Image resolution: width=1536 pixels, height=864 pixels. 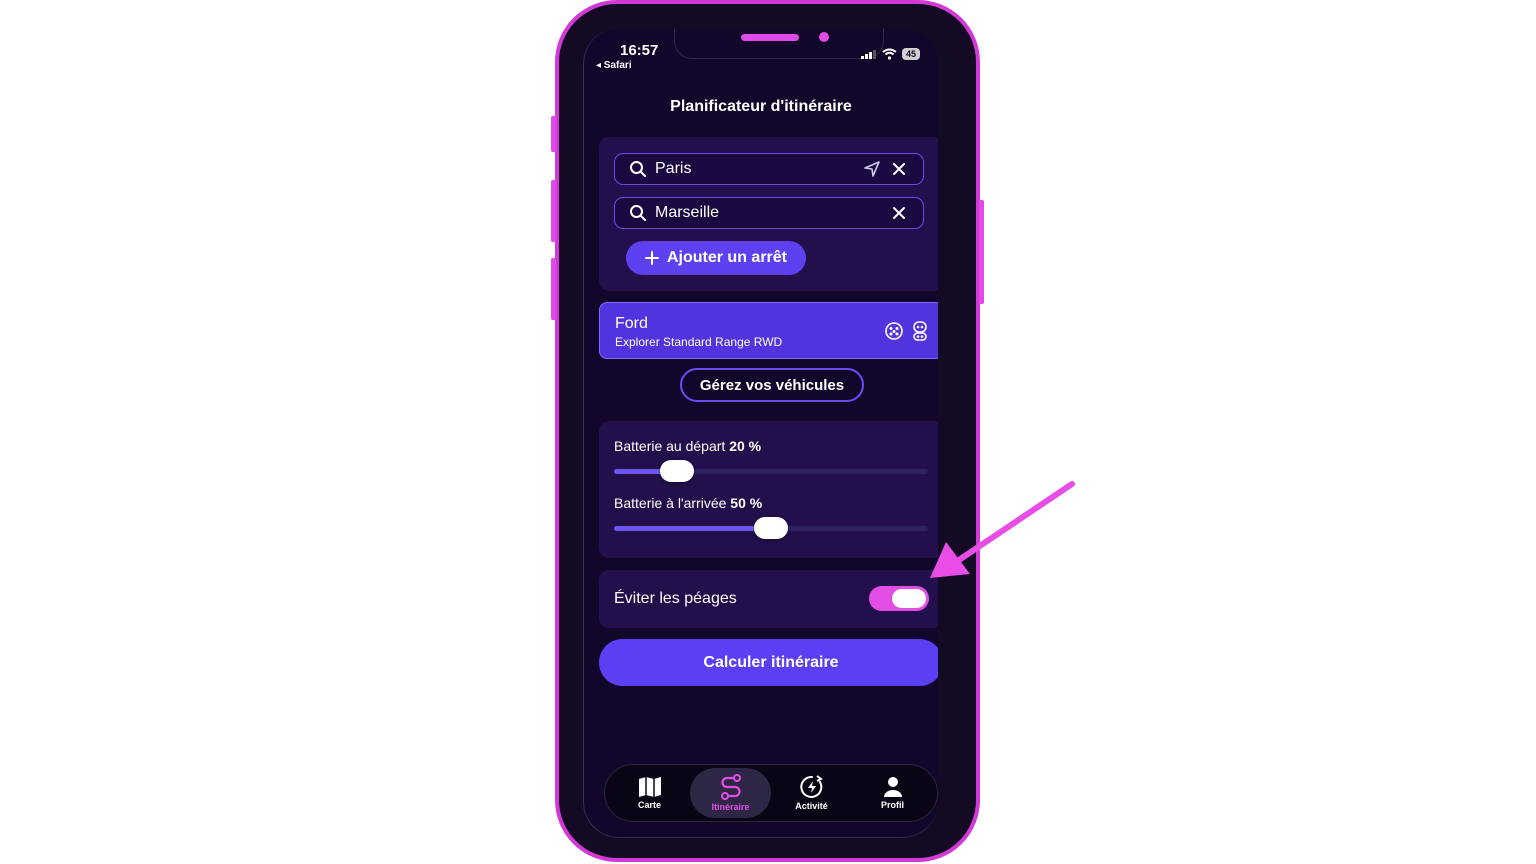 I want to click on selected-vehicle-card: Ford Explorer Standard Range RWD, so click(x=768, y=330).